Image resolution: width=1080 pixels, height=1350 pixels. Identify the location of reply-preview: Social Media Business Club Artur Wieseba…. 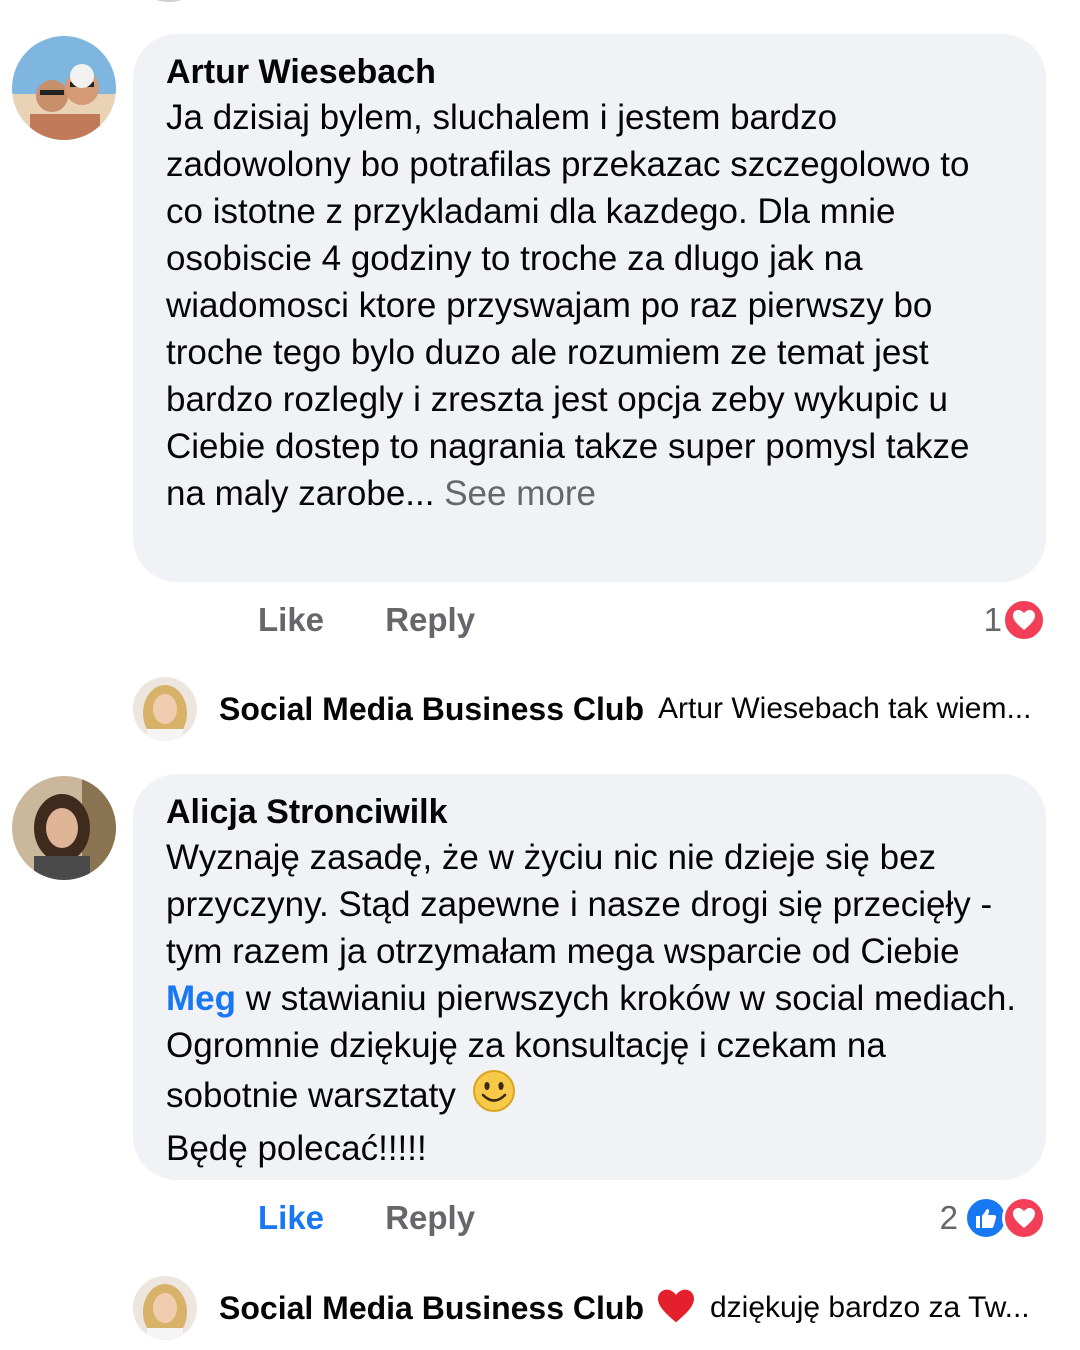
(589, 709).